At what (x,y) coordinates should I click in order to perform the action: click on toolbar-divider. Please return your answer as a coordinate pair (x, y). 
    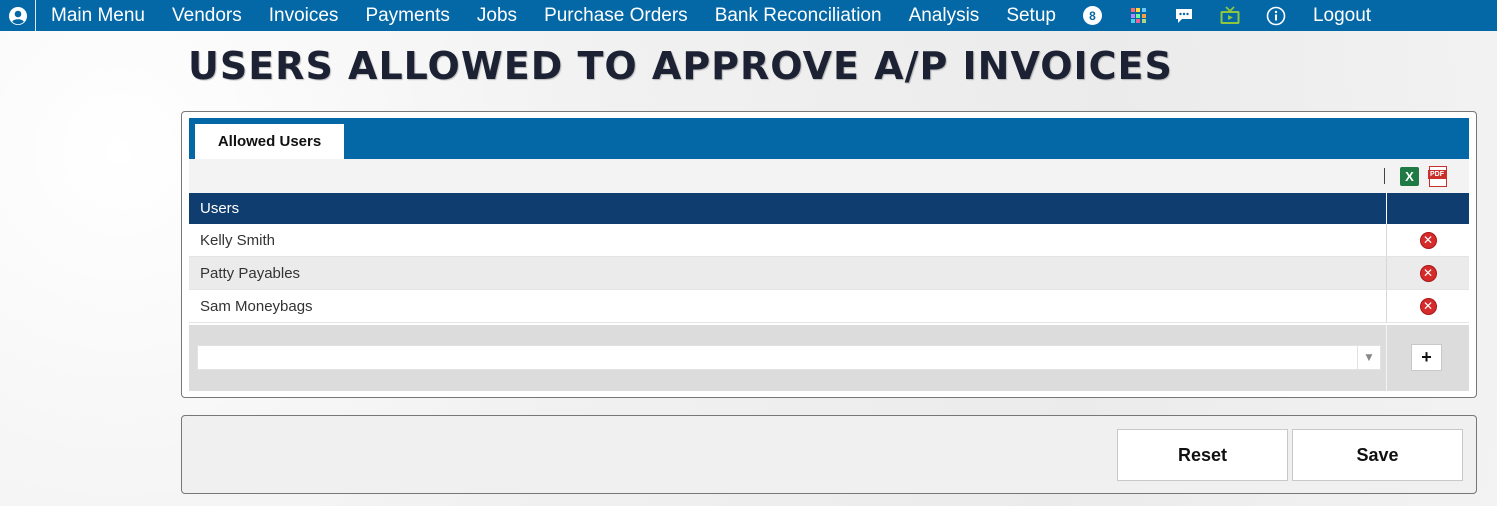
    Looking at the image, I should click on (1384, 176).